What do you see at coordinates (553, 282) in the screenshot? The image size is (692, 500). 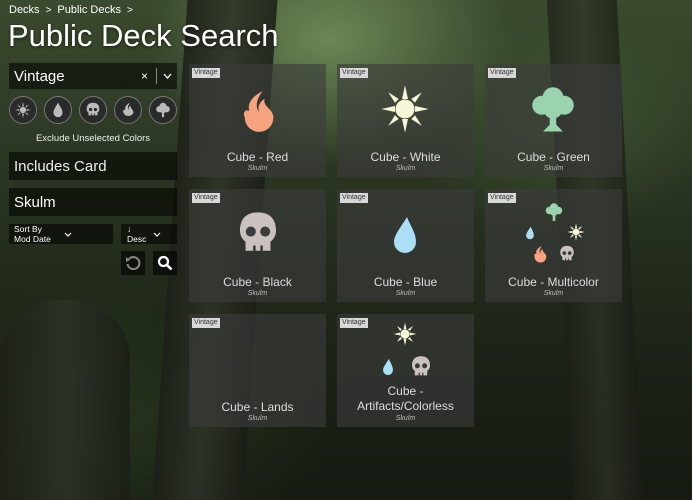 I see `deck-title: Cube - Multicolor` at bounding box center [553, 282].